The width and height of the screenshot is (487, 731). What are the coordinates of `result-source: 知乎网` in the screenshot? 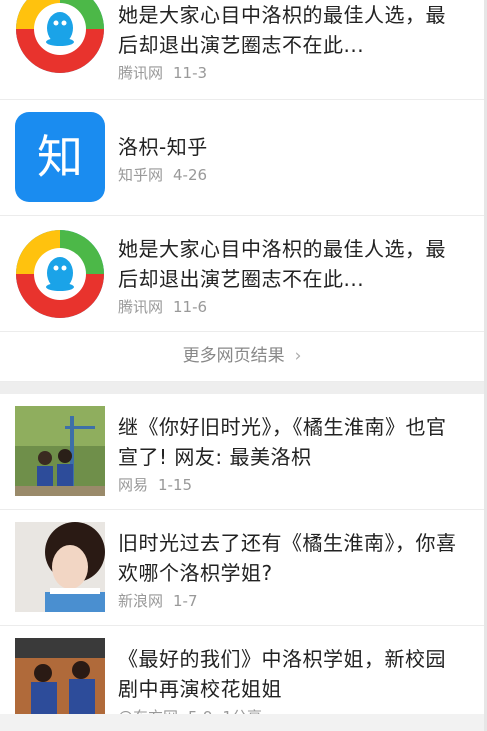 It's located at (141, 175).